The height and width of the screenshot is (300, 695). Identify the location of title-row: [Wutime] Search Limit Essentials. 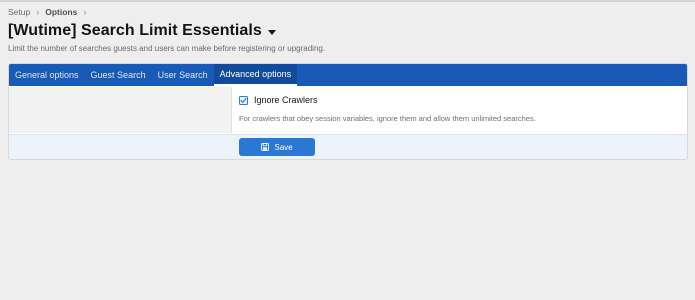
(142, 31).